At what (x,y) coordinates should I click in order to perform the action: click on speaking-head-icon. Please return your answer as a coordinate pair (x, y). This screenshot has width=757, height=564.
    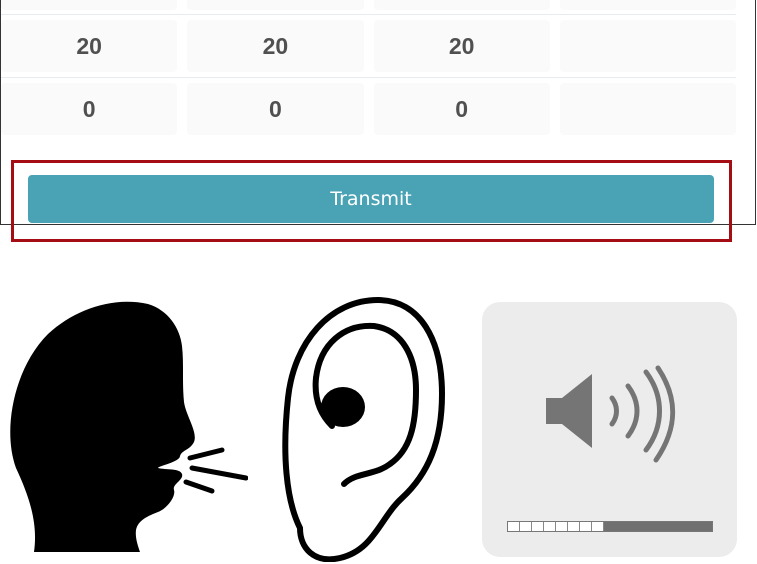
    Looking at the image, I should click on (128, 426).